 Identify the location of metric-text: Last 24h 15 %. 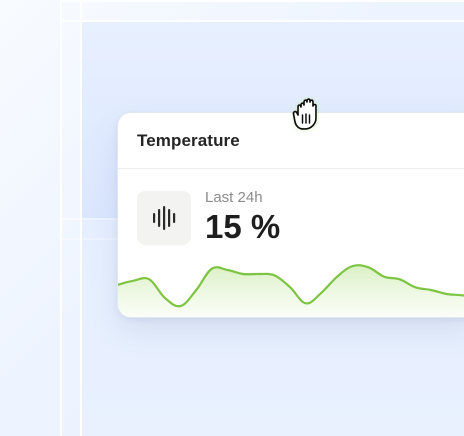
(242, 217).